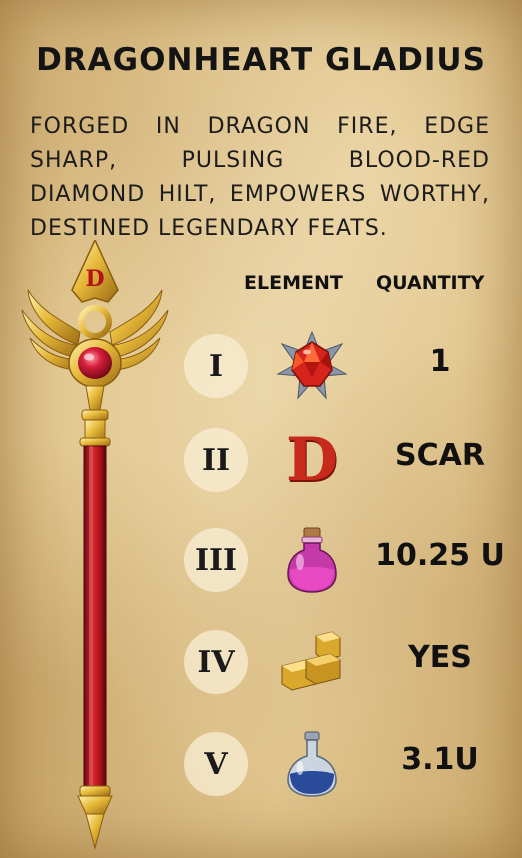  Describe the element at coordinates (312, 366) in the screenshot. I see `red-gem-icon` at that location.